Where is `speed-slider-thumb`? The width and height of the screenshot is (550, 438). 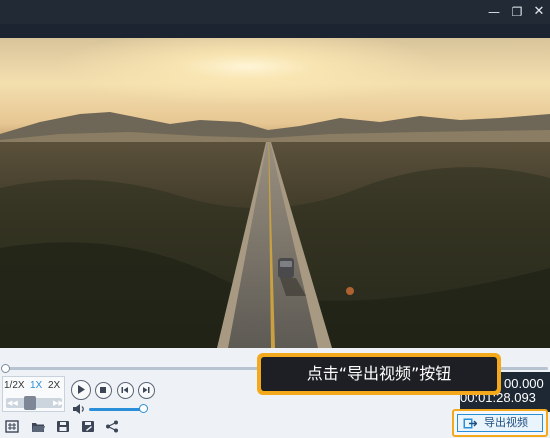 speed-slider-thumb is located at coordinates (30, 403).